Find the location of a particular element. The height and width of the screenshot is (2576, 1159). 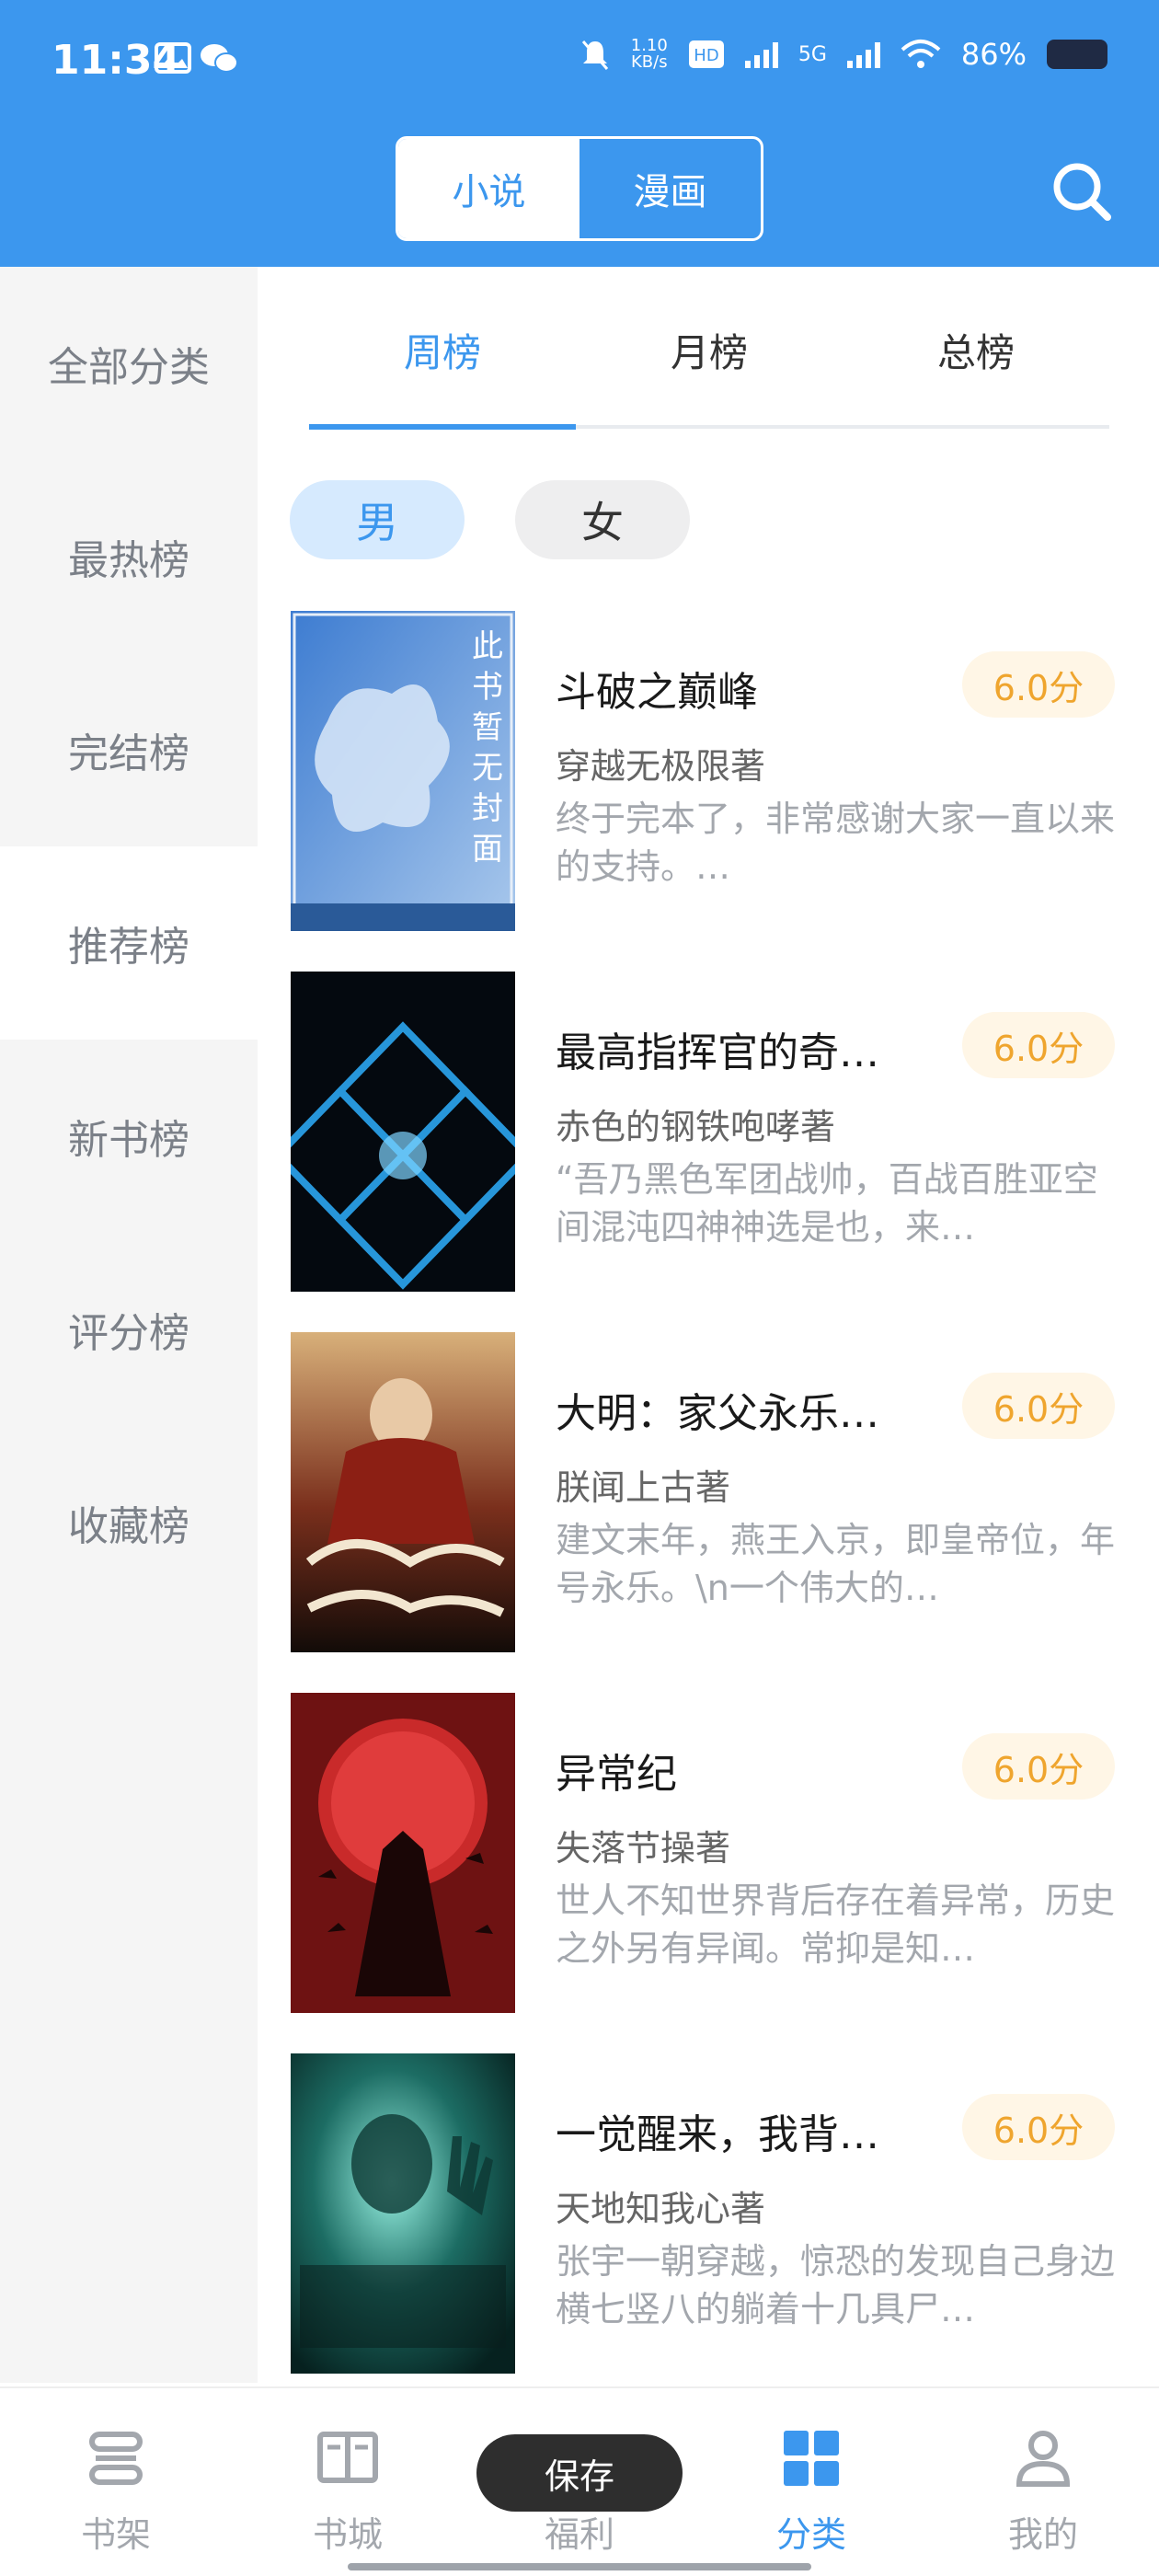

sidebar-item-hot: 最热榜 is located at coordinates (129, 556).